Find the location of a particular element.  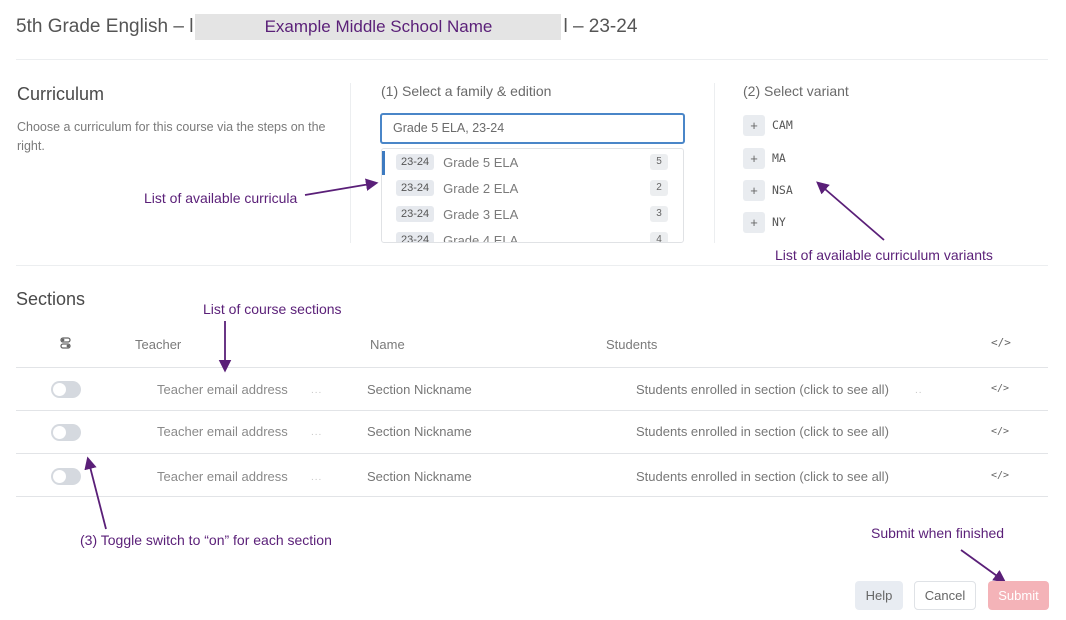

arrow-to-variants is located at coordinates (850, 211).